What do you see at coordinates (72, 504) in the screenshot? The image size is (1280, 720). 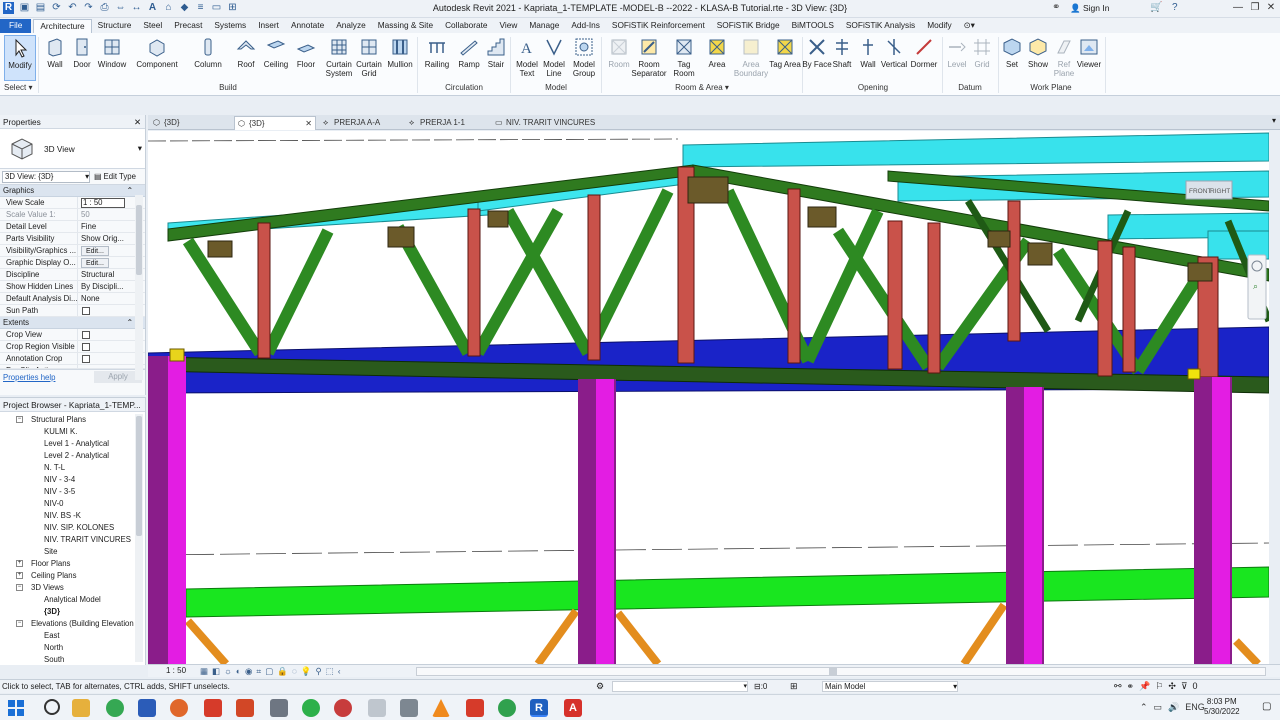 I see `tree-item: NIV-0` at bounding box center [72, 504].